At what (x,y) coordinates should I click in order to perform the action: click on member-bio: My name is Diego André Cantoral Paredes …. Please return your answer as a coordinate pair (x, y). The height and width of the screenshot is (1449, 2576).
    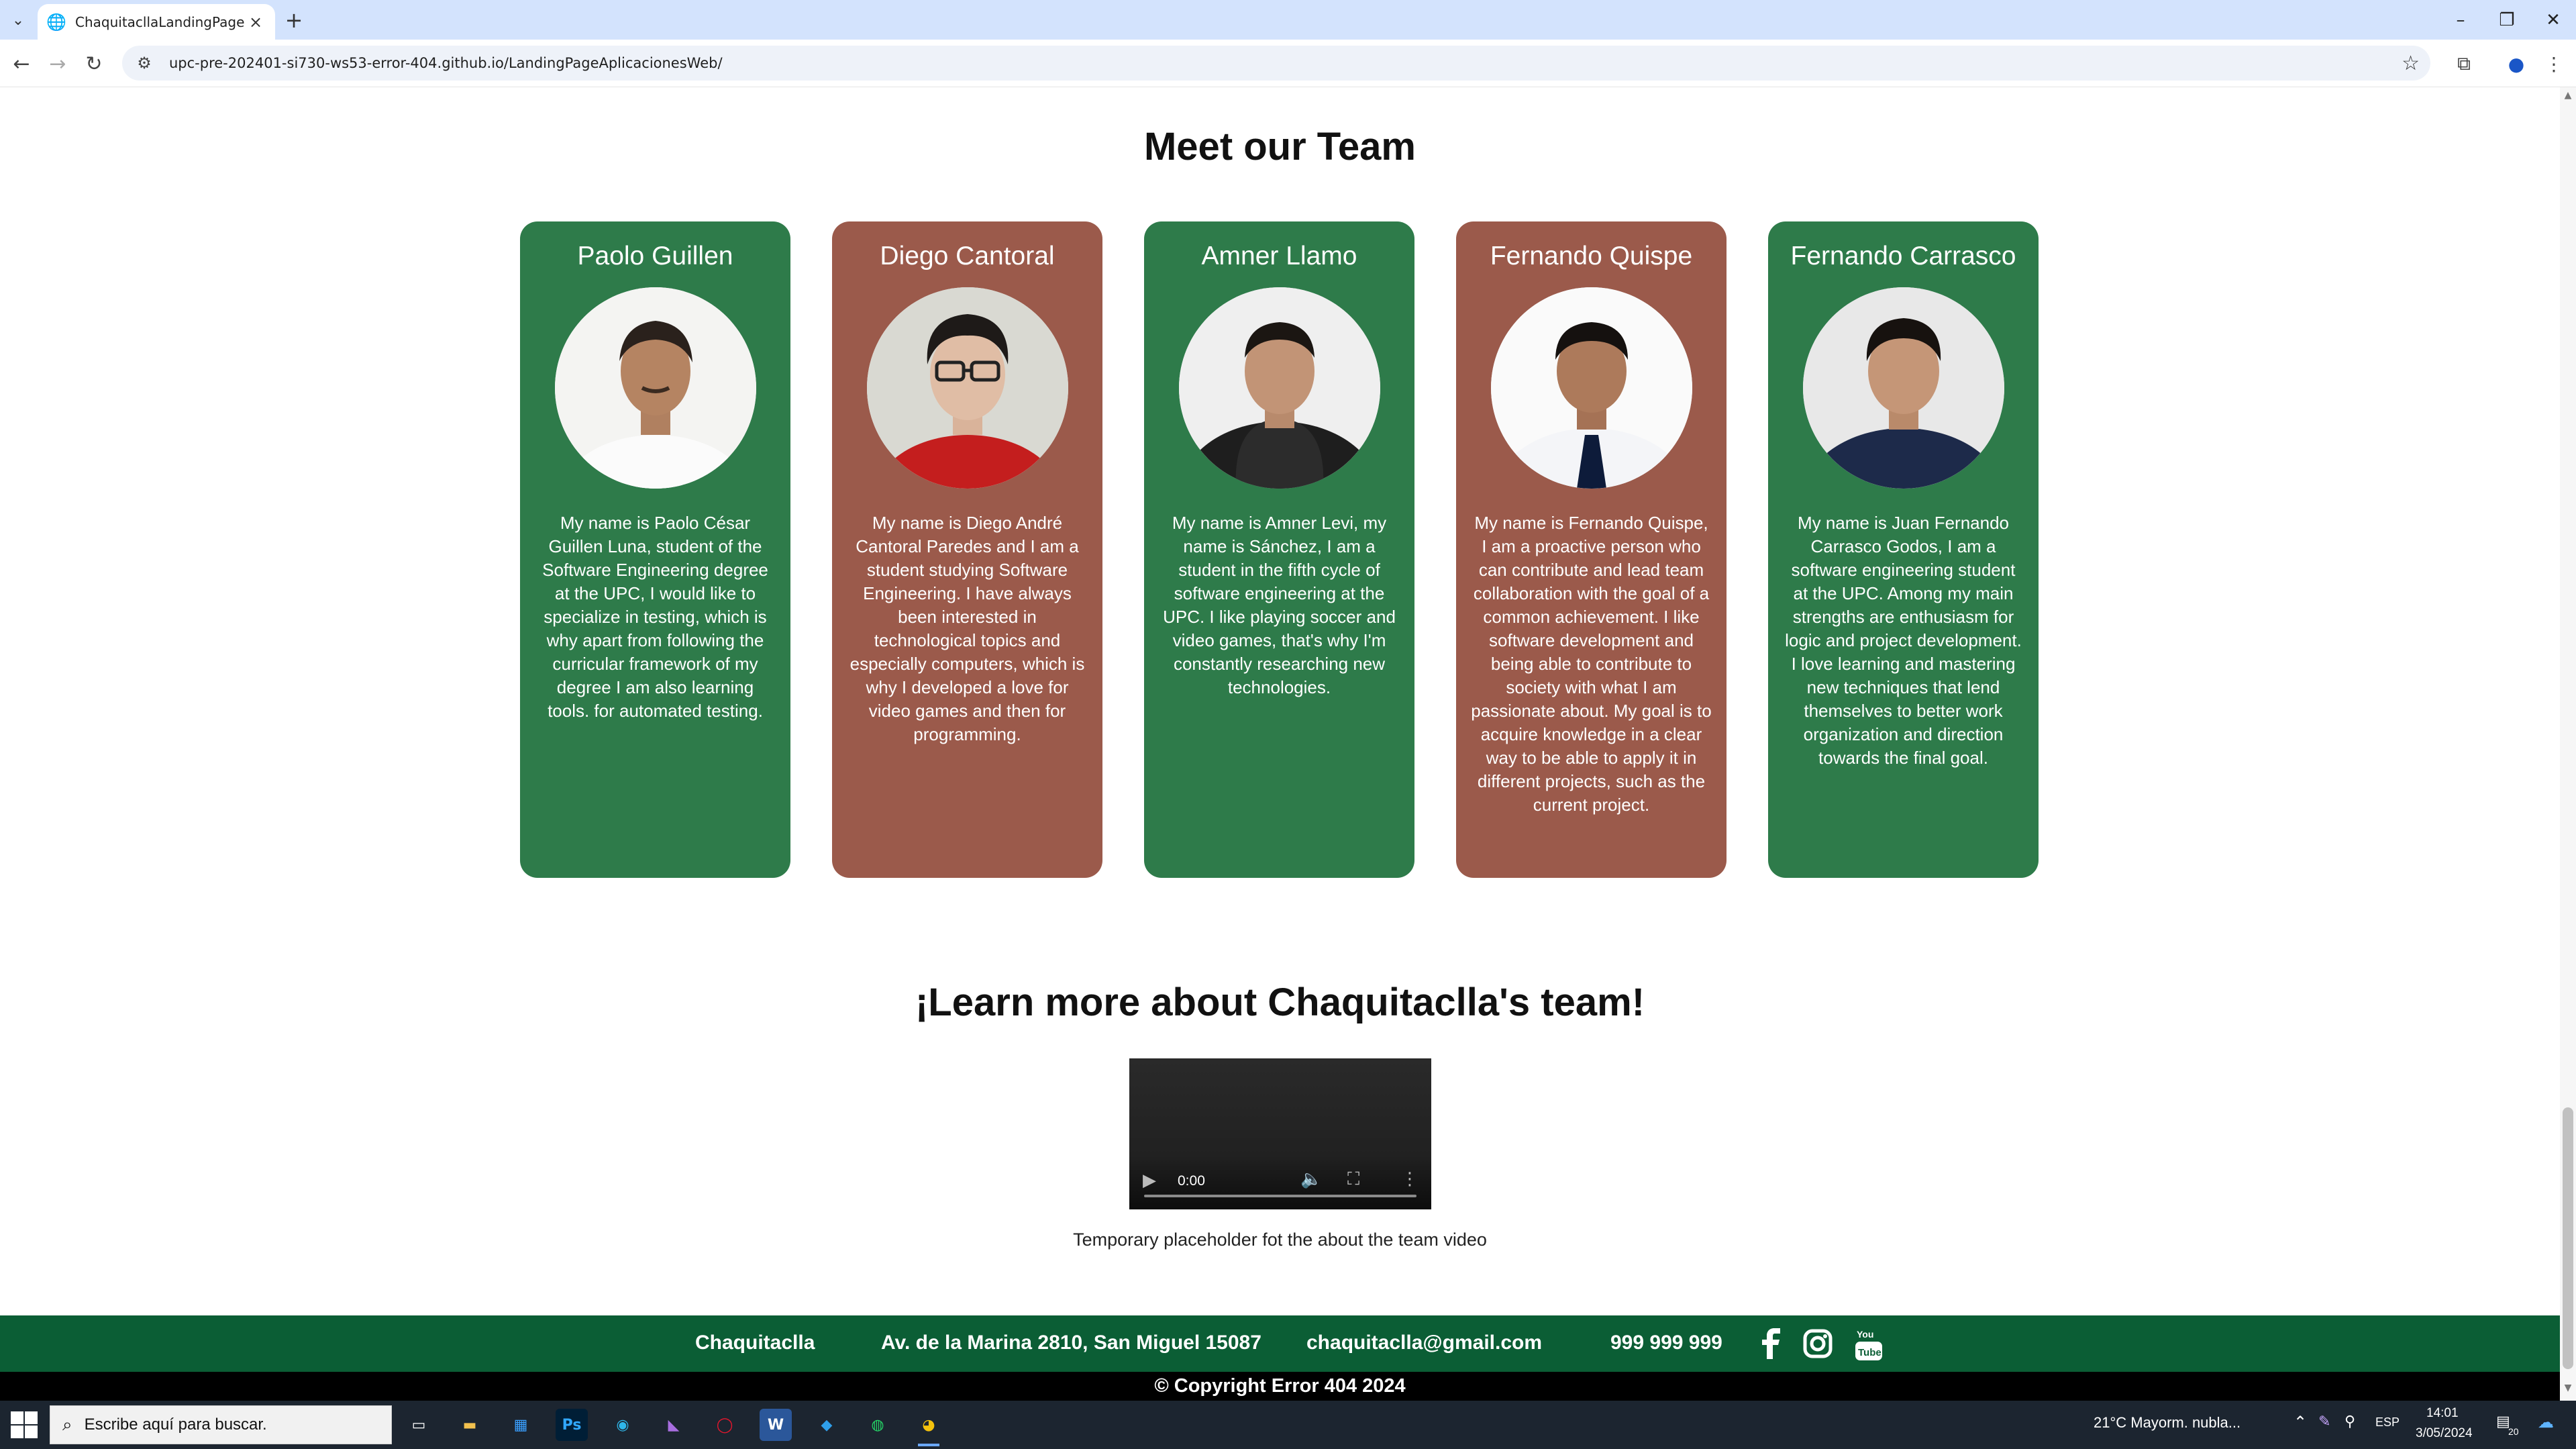
    Looking at the image, I should click on (967, 628).